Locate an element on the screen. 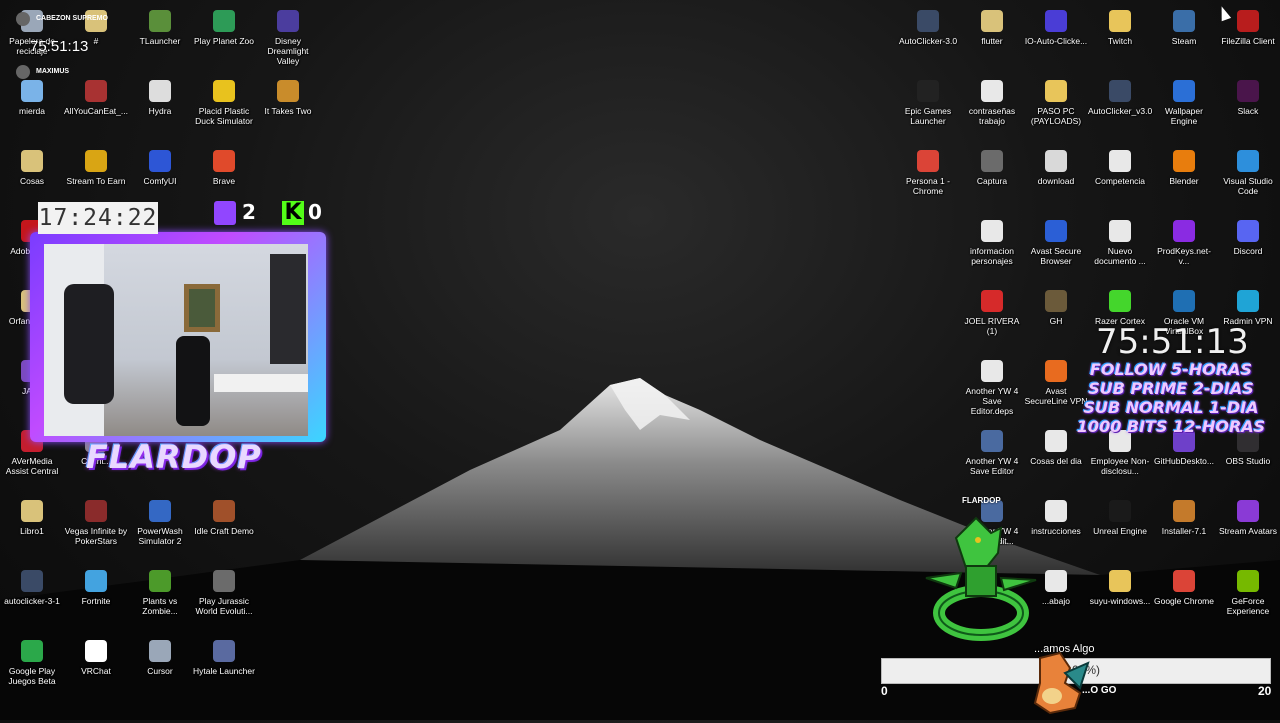  desktop-icon: Twitch is located at coordinates (1120, 25).